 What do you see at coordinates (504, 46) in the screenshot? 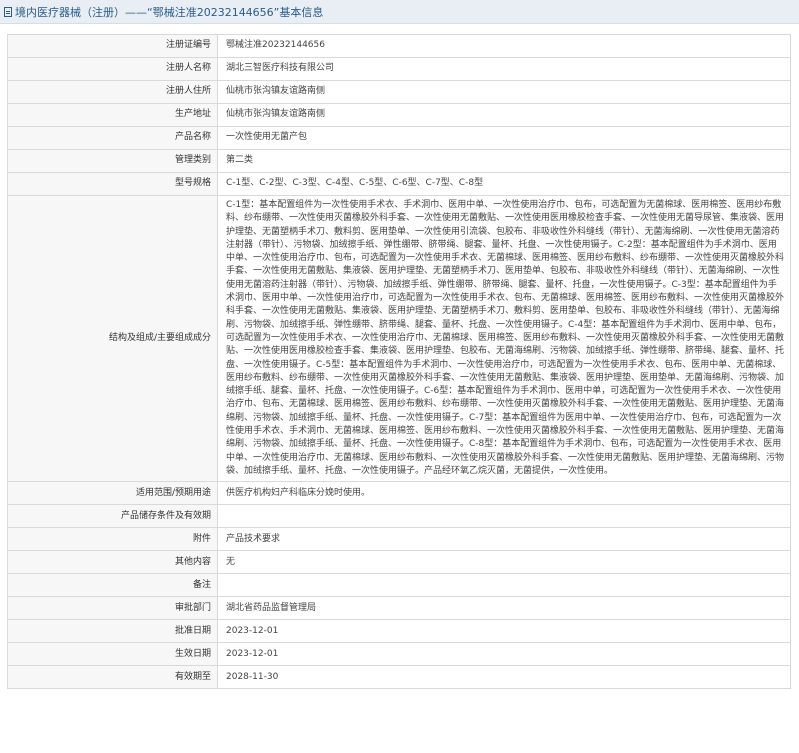
I see `field-value: 鄂械注准20232144656` at bounding box center [504, 46].